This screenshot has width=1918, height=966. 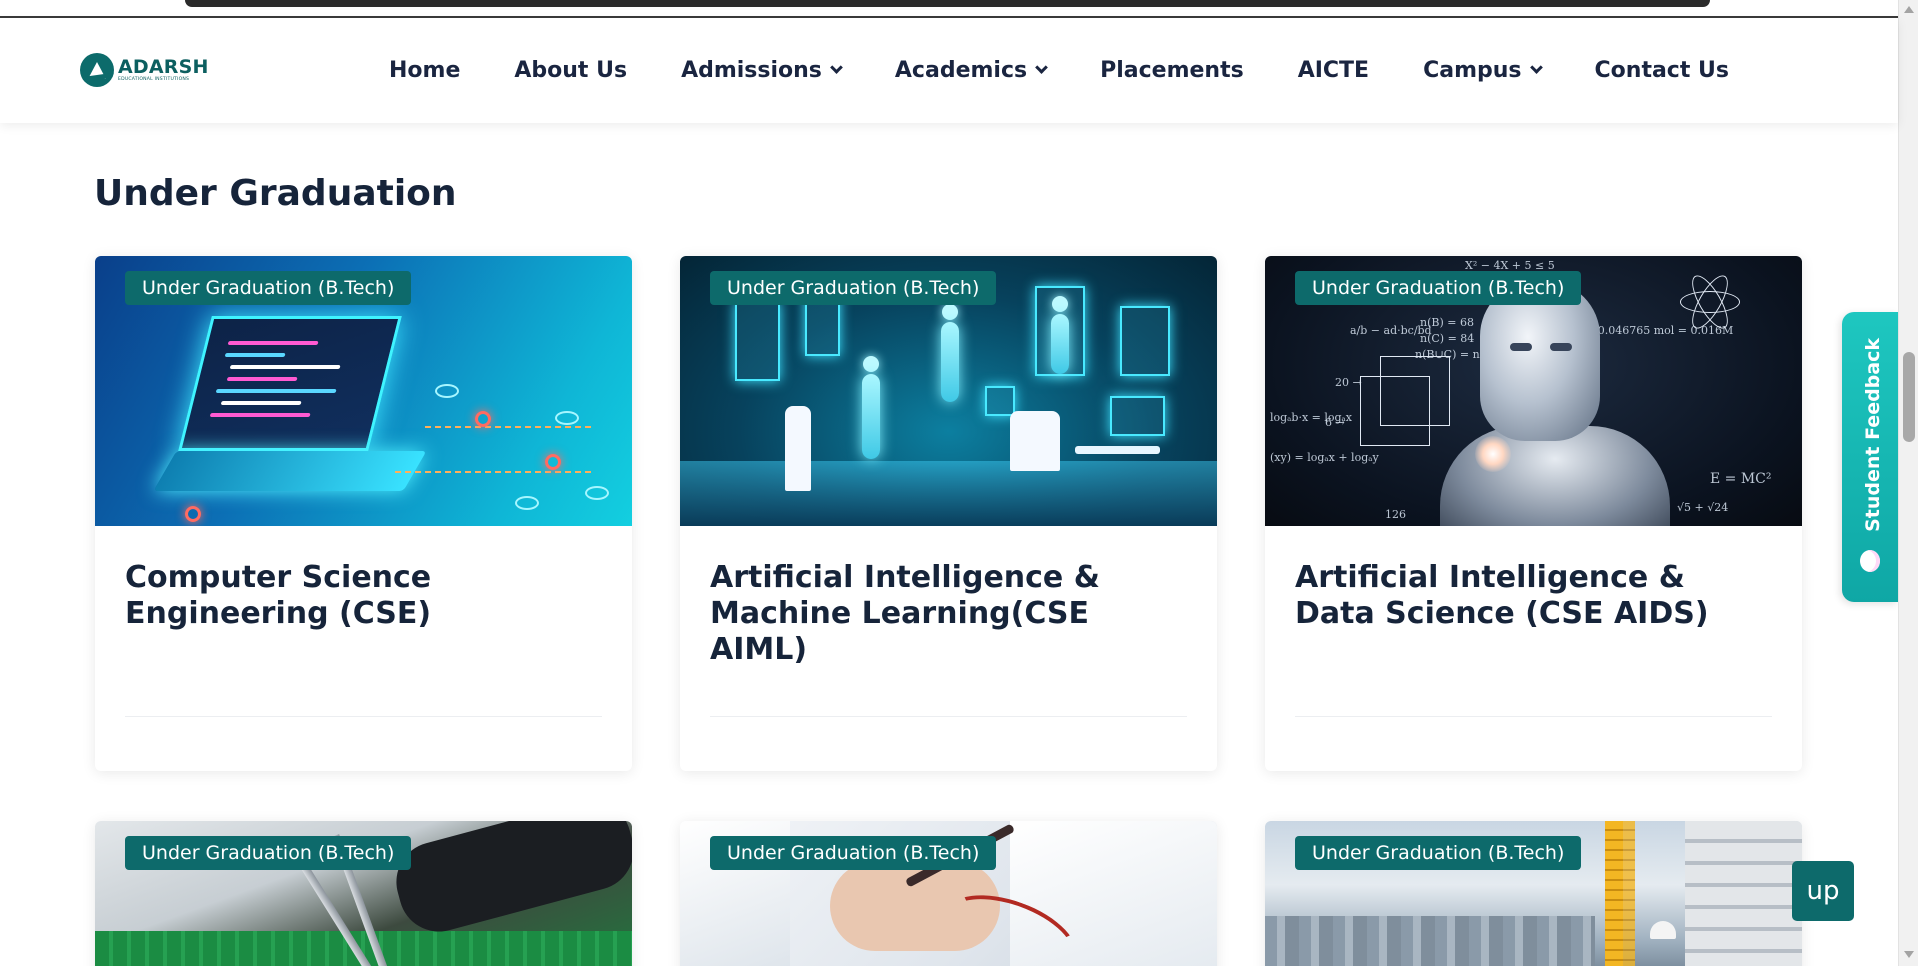 I want to click on nav-aicte-label: AICTE, so click(x=1333, y=70).